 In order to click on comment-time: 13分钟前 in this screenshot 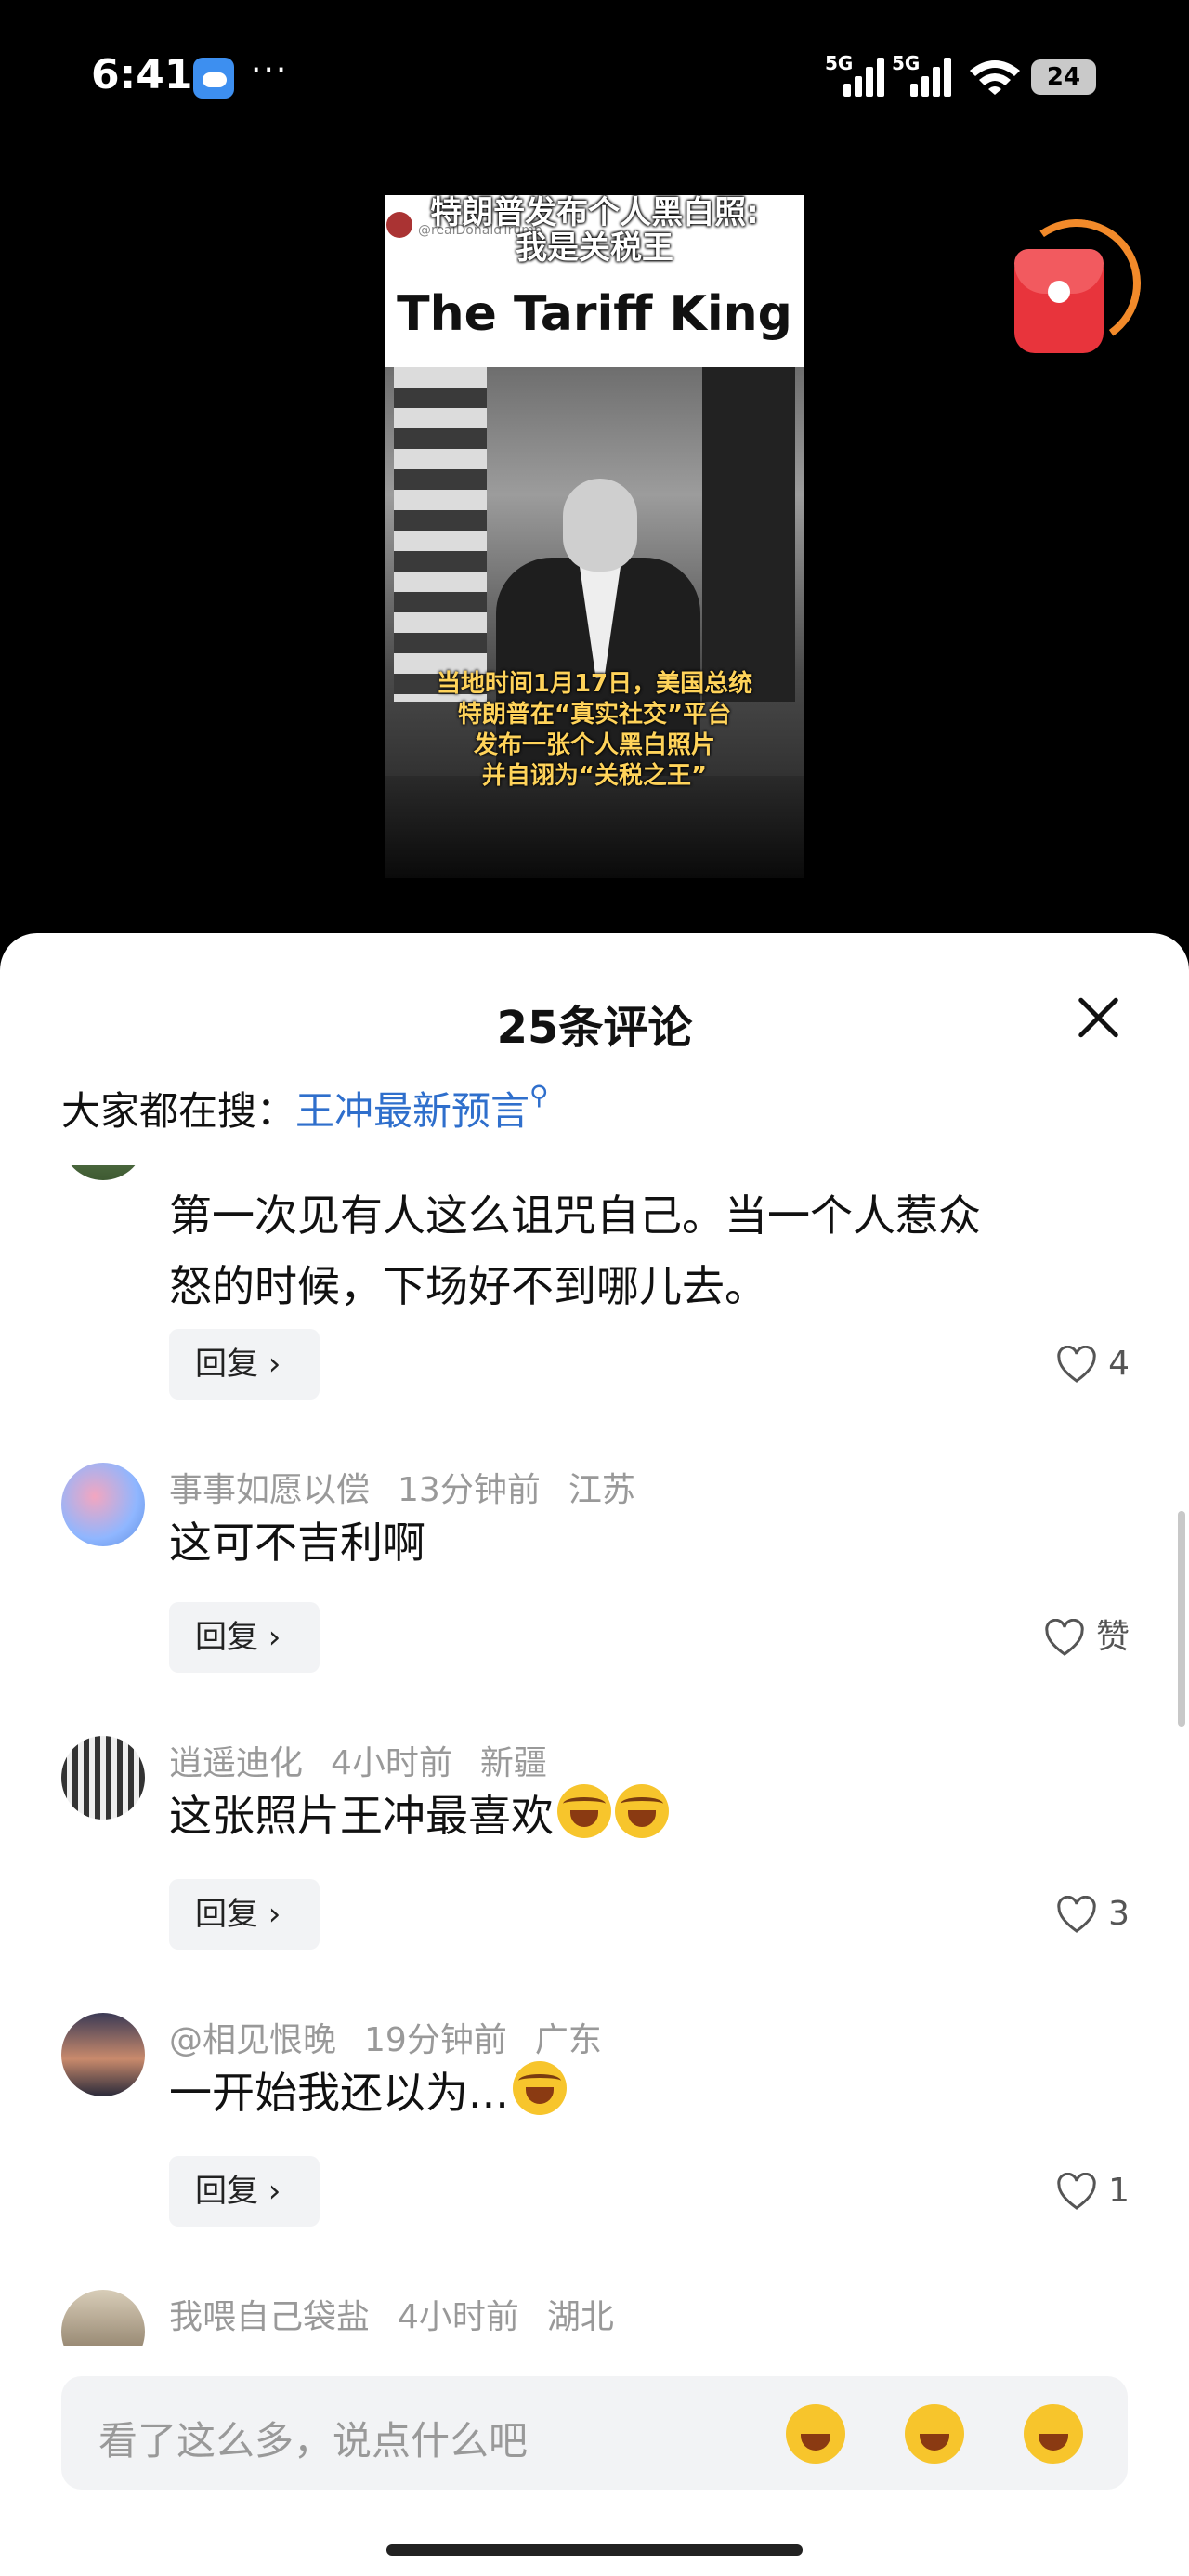, I will do `click(469, 1490)`.